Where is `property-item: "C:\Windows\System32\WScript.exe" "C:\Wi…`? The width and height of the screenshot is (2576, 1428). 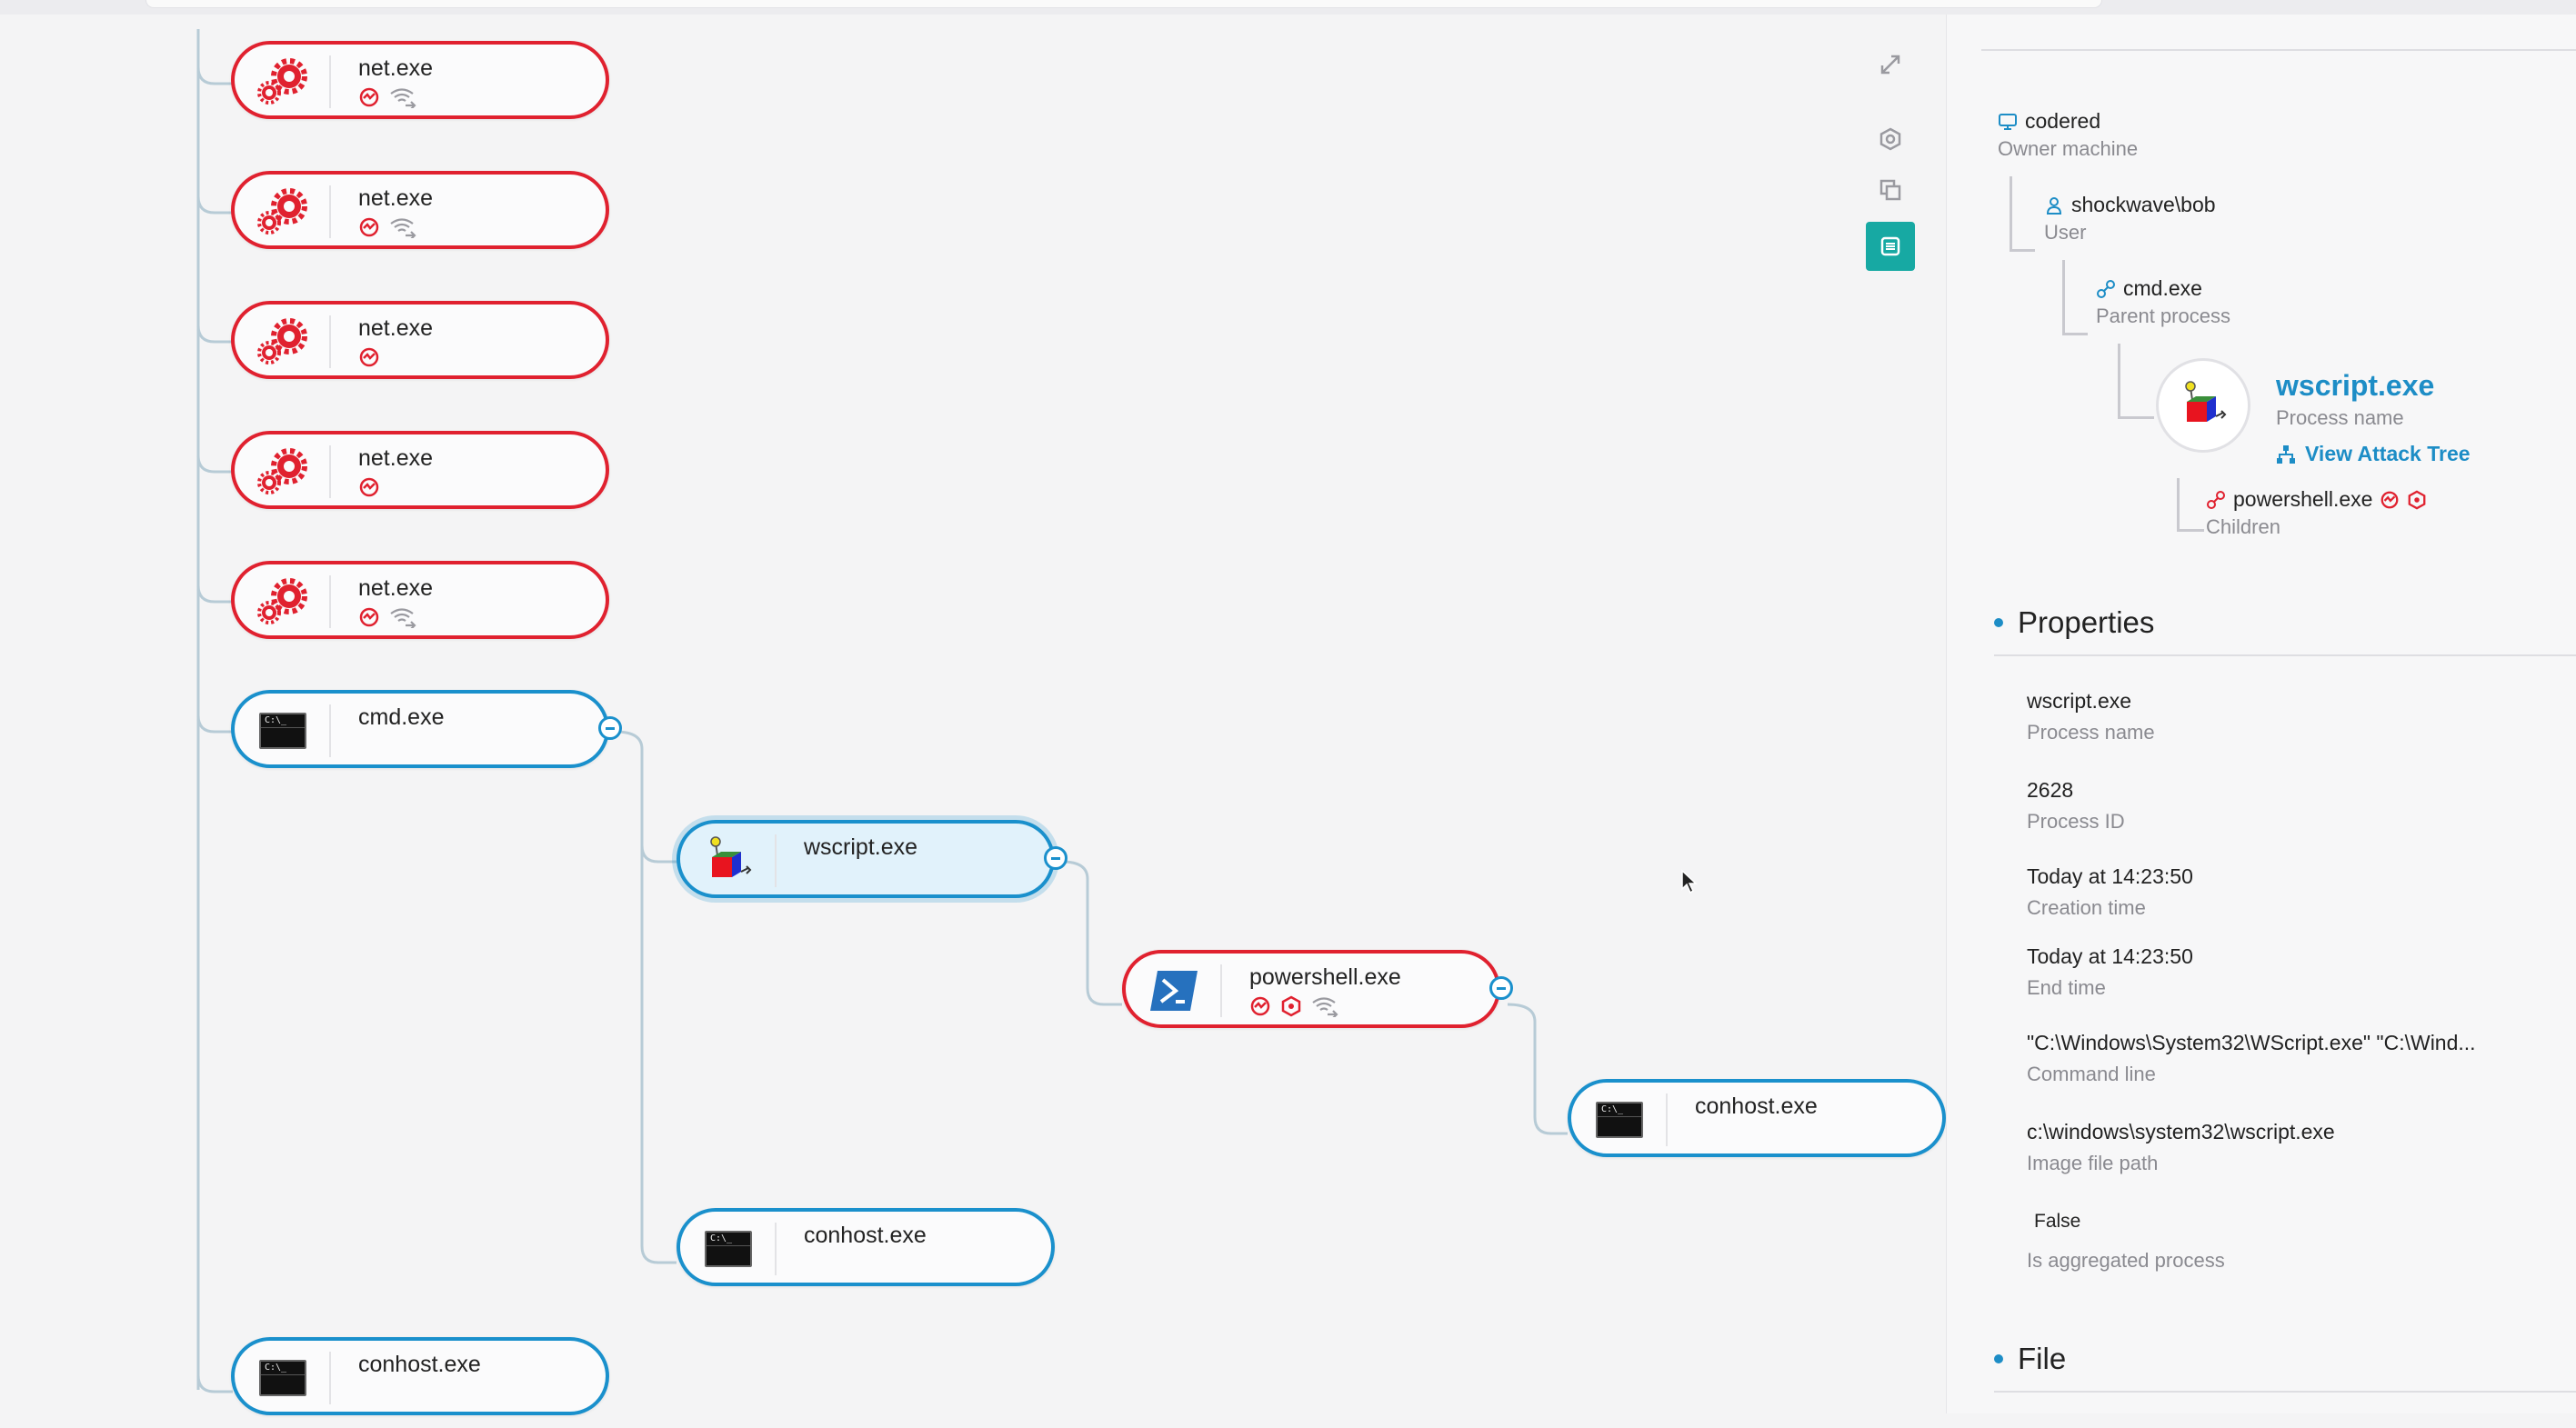 property-item: "C:\Windows\System32\WScript.exe" "C:\Wi… is located at coordinates (2251, 1058).